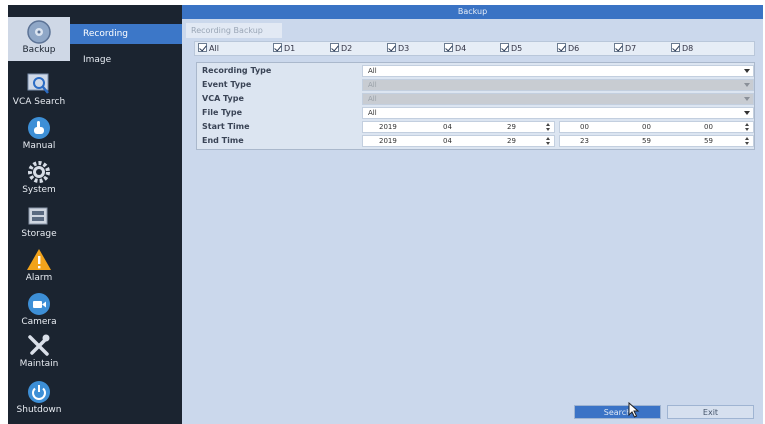  I want to click on recording-type-row: Recording Type All, so click(475, 71).